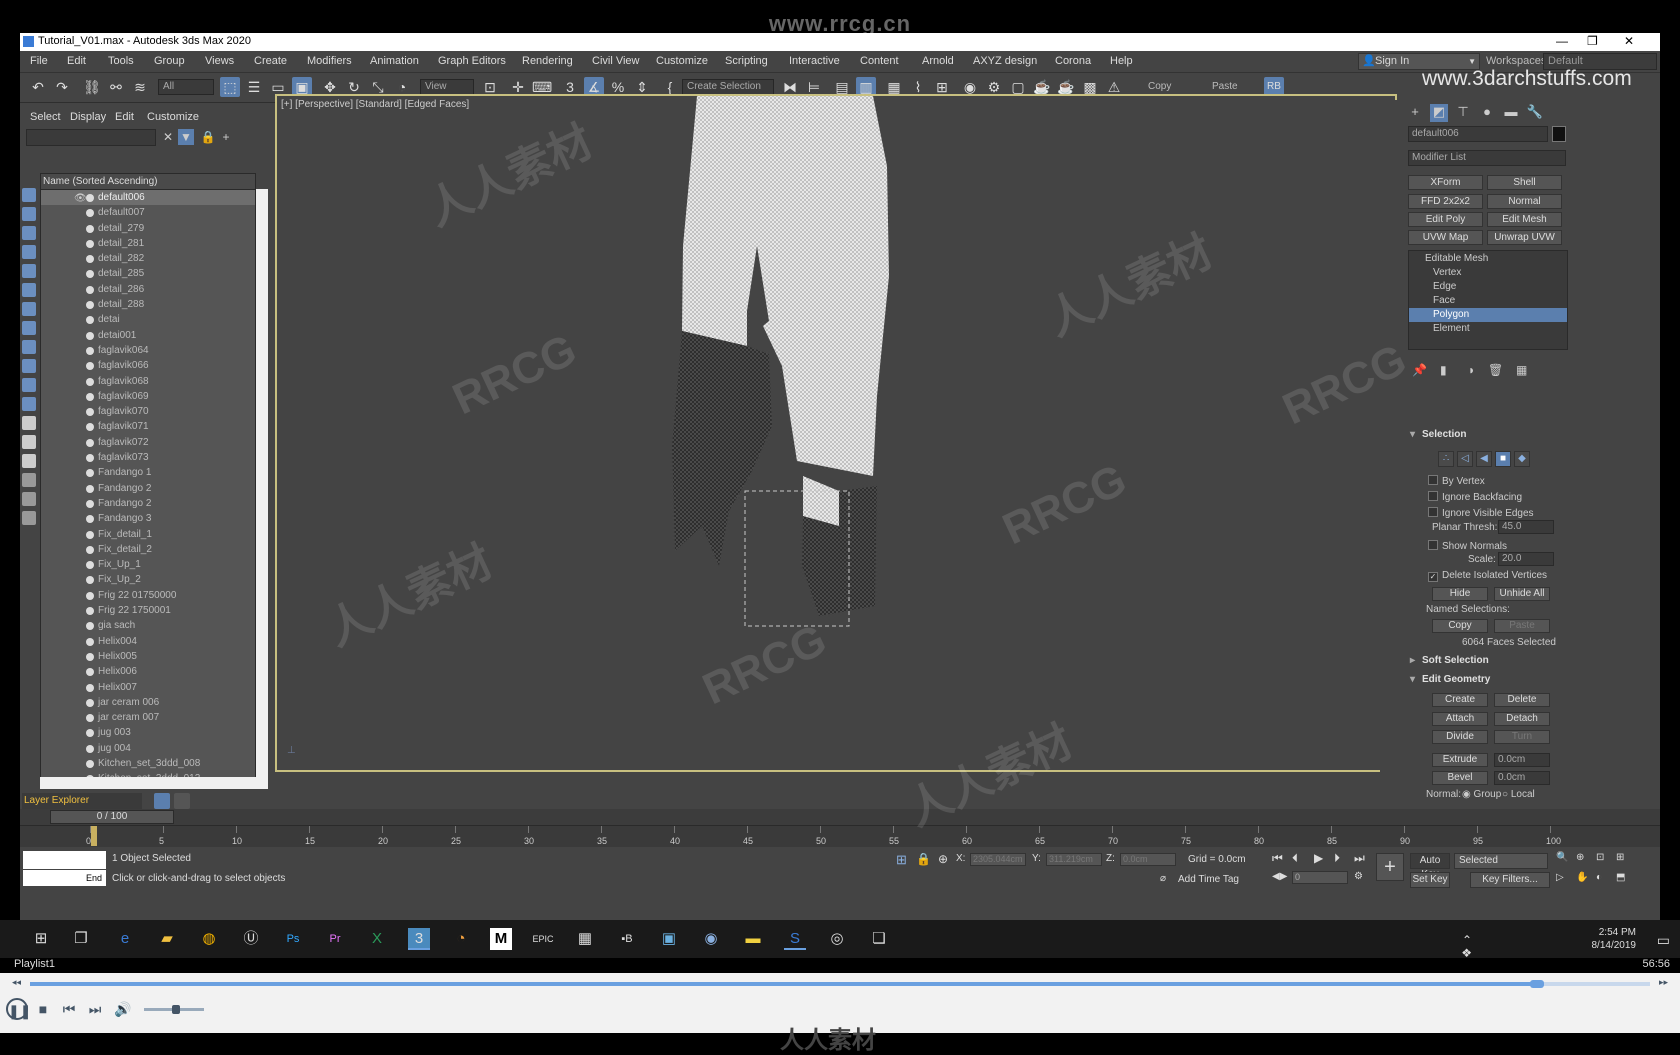 This screenshot has height=1055, width=1680. I want to click on hierarchy-tab-icon: ⊤, so click(1463, 113).